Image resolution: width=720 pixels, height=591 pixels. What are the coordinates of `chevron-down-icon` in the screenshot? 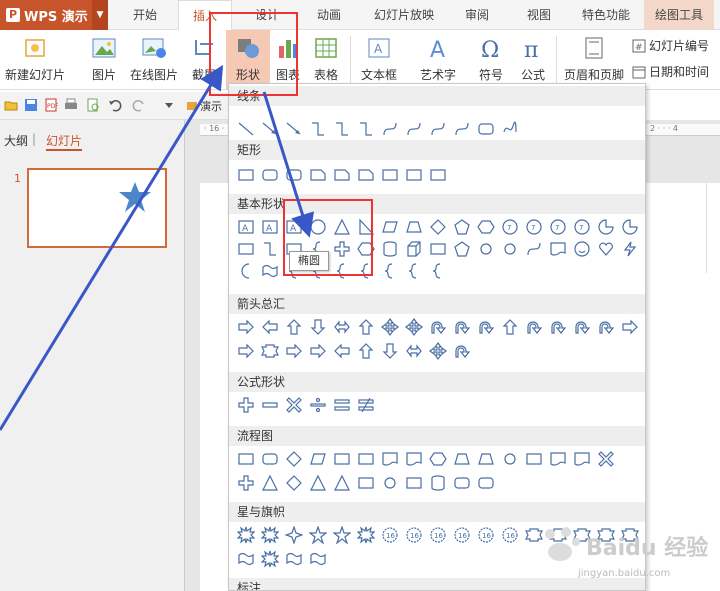 It's located at (169, 105).